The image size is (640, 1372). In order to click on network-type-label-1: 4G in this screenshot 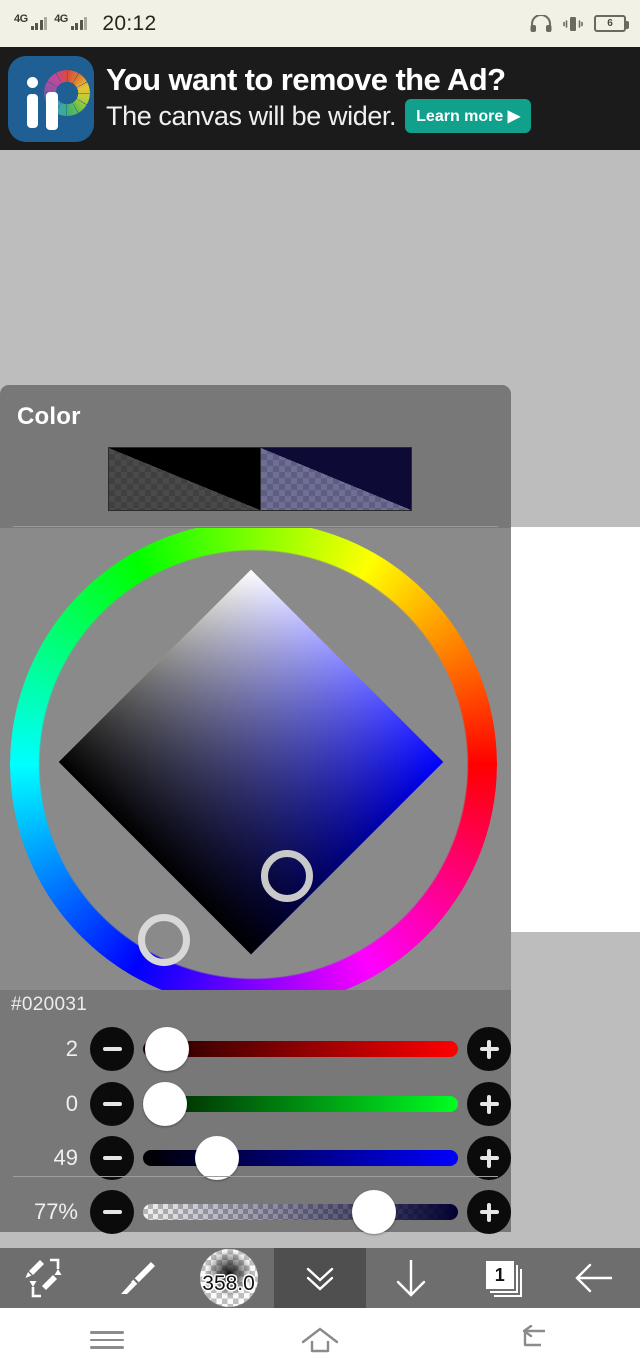, I will do `click(21, 19)`.